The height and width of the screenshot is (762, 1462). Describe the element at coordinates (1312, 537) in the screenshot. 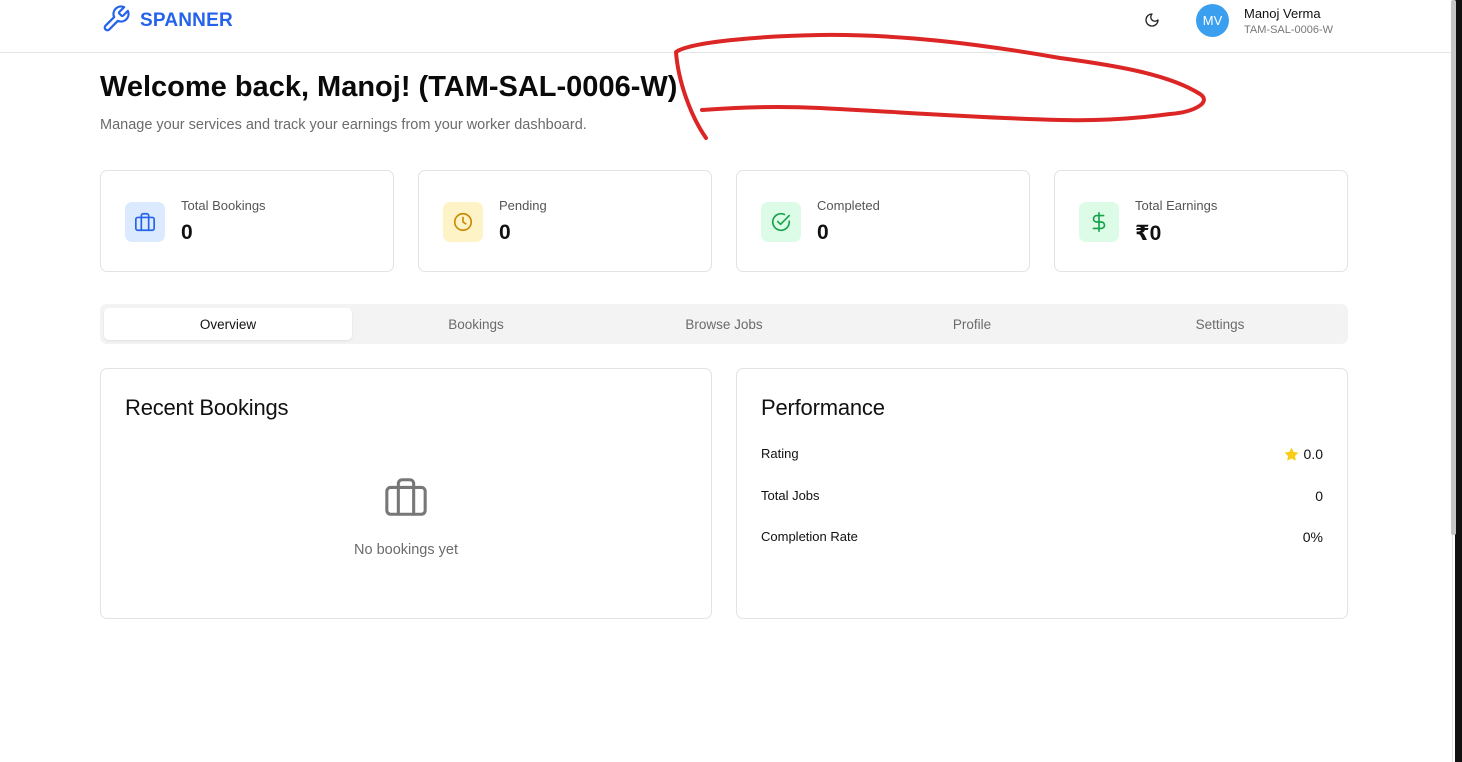

I see `performance-value: 0%` at that location.